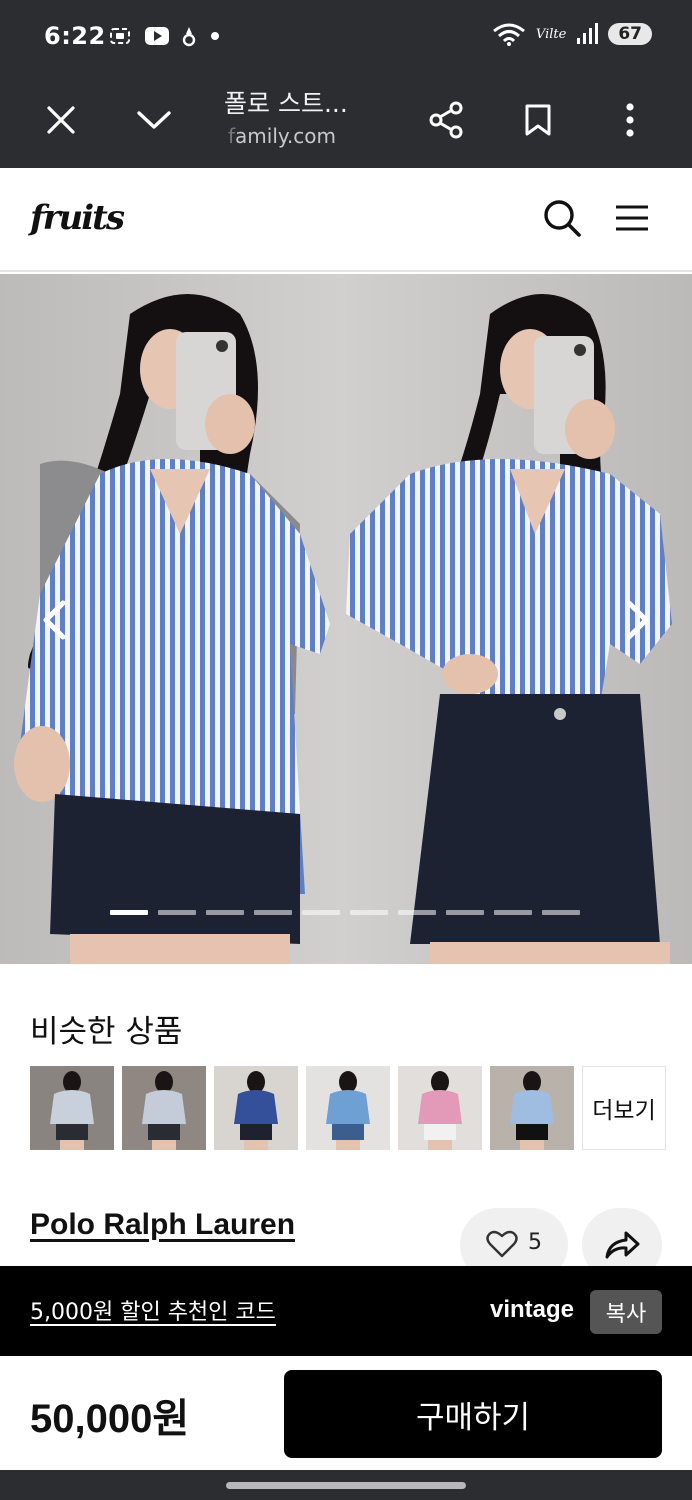 The width and height of the screenshot is (692, 1500). I want to click on buy-button: 구매하기, so click(473, 1414).